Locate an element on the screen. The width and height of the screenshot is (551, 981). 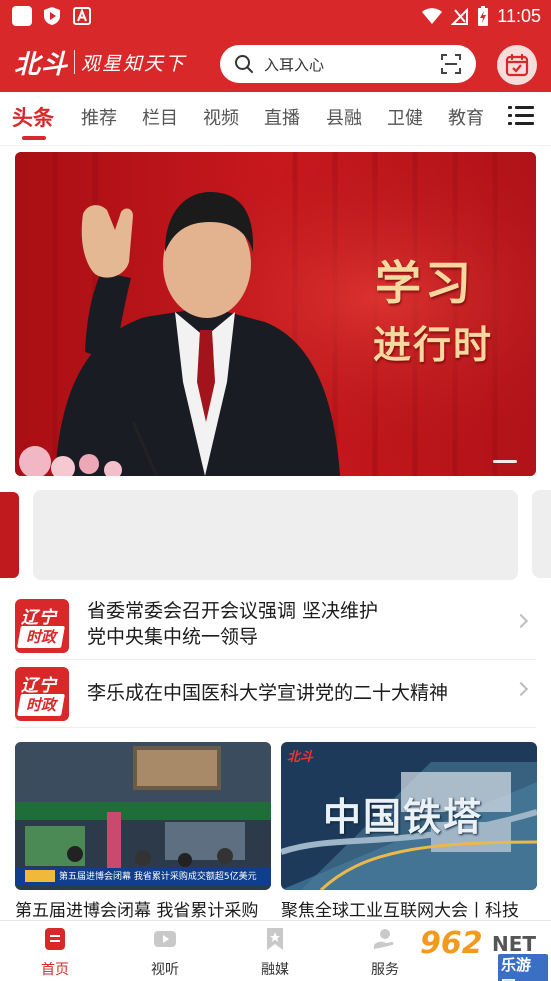
search-icon is located at coordinates (244, 64).